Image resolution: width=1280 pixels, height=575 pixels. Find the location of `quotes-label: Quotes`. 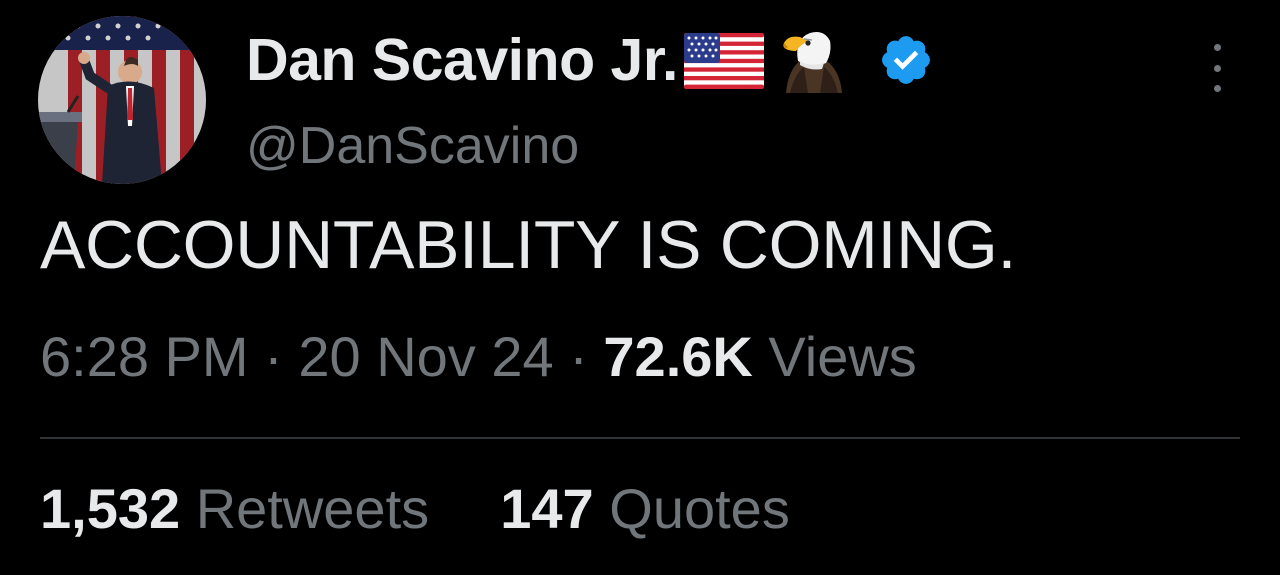

quotes-label: Quotes is located at coordinates (699, 508).